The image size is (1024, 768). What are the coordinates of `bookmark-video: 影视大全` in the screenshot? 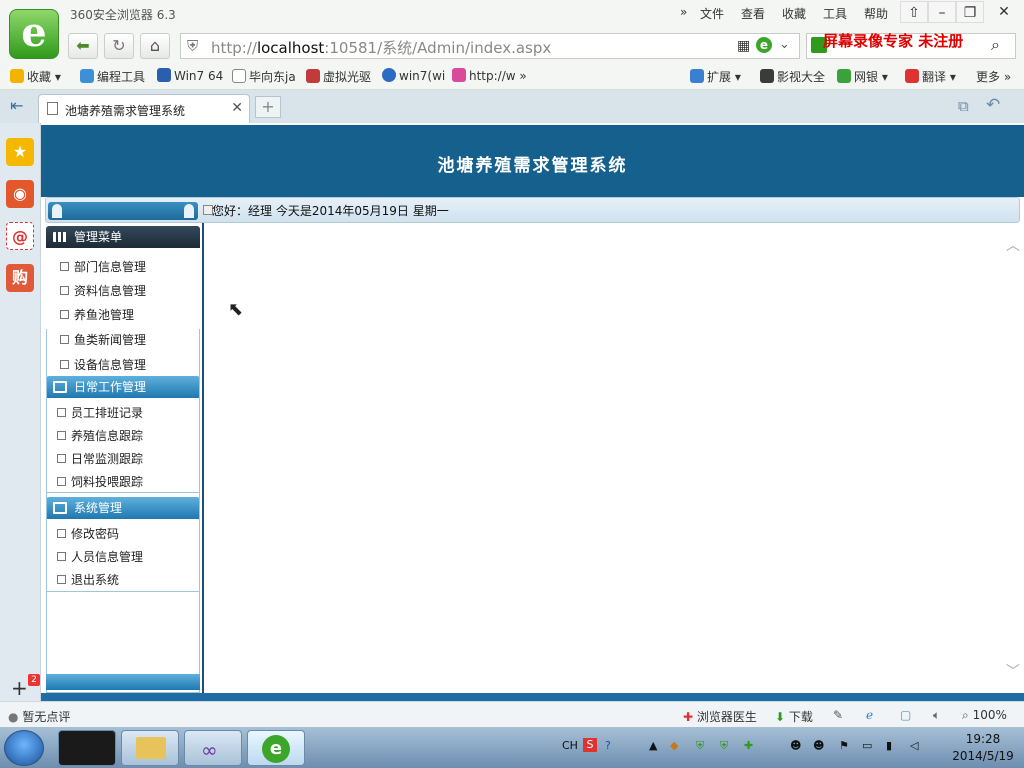 It's located at (792, 76).